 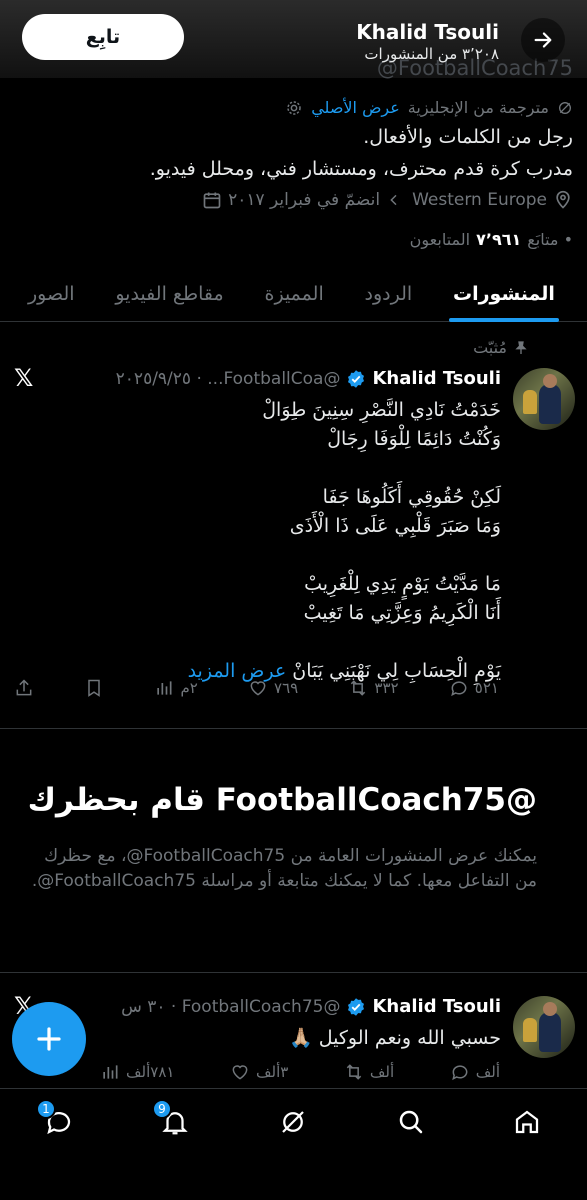 I want to click on translate-icon, so click(x=565, y=107).